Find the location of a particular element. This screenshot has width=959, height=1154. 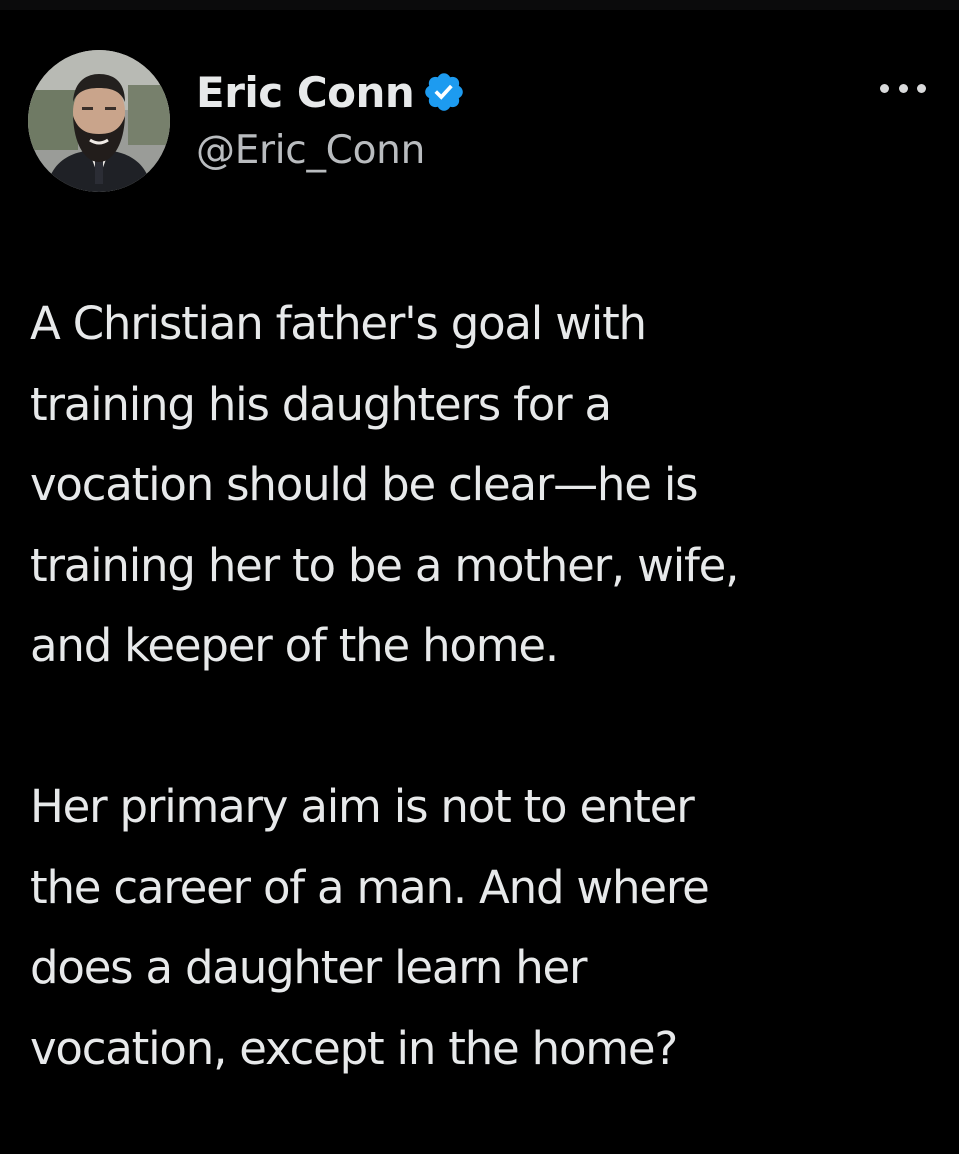

name-row: Eric Conn is located at coordinates (331, 92).